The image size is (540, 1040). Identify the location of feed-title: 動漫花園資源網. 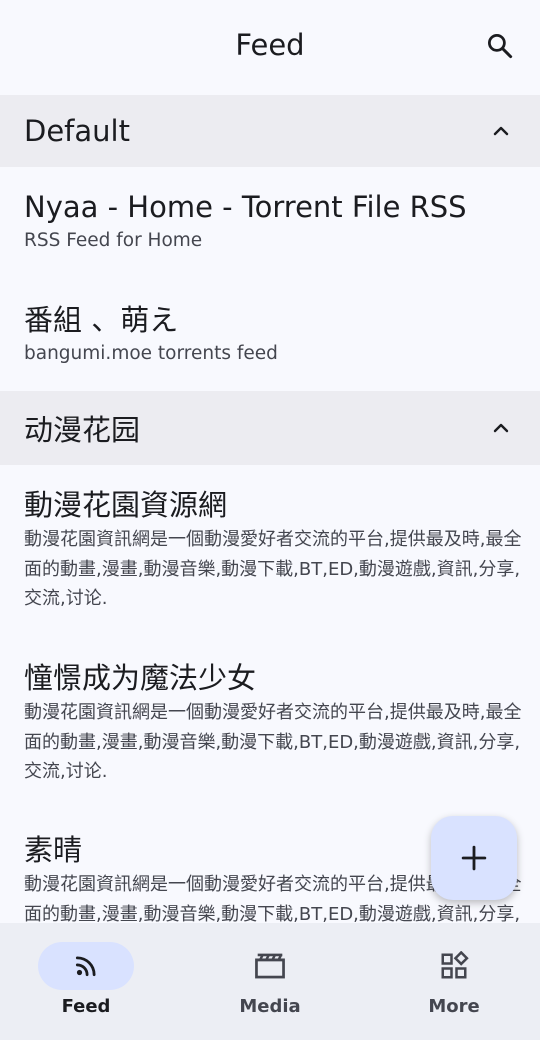
(126, 505).